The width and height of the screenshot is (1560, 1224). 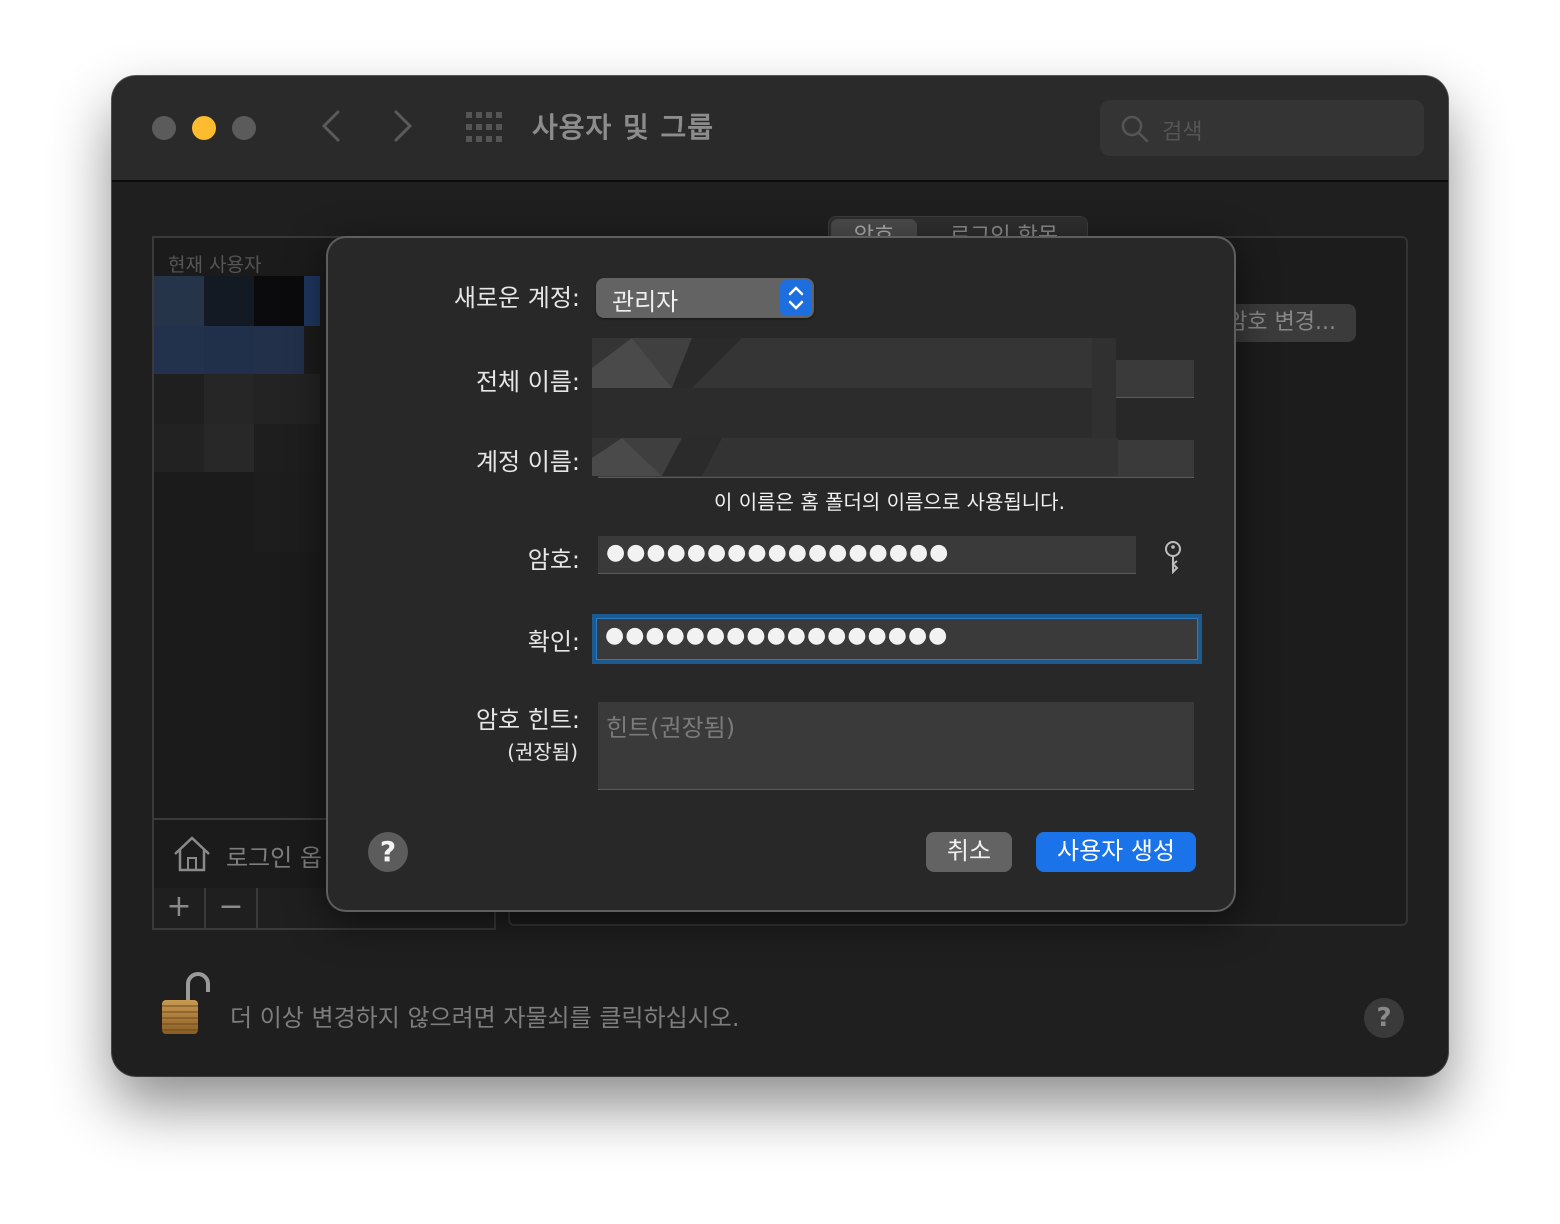 I want to click on password-value: ●●●●●●●●●●●●●●●●●, so click(x=778, y=552).